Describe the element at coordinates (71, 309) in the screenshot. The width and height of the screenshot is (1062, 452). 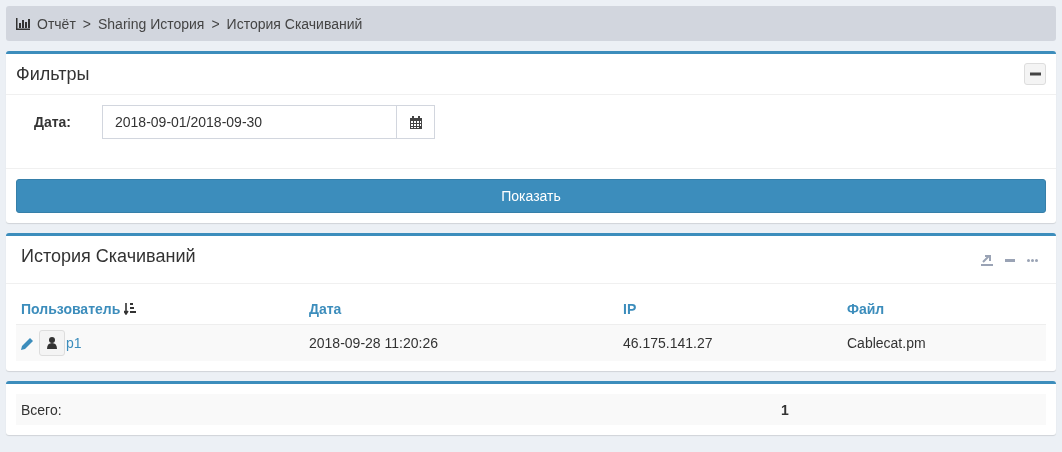
I see `column-header: Пользователь` at that location.